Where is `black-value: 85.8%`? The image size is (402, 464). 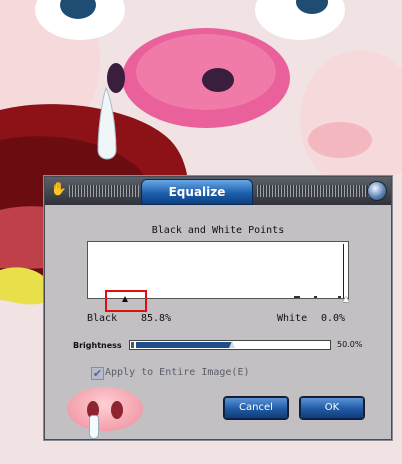 black-value: 85.8% is located at coordinates (156, 318).